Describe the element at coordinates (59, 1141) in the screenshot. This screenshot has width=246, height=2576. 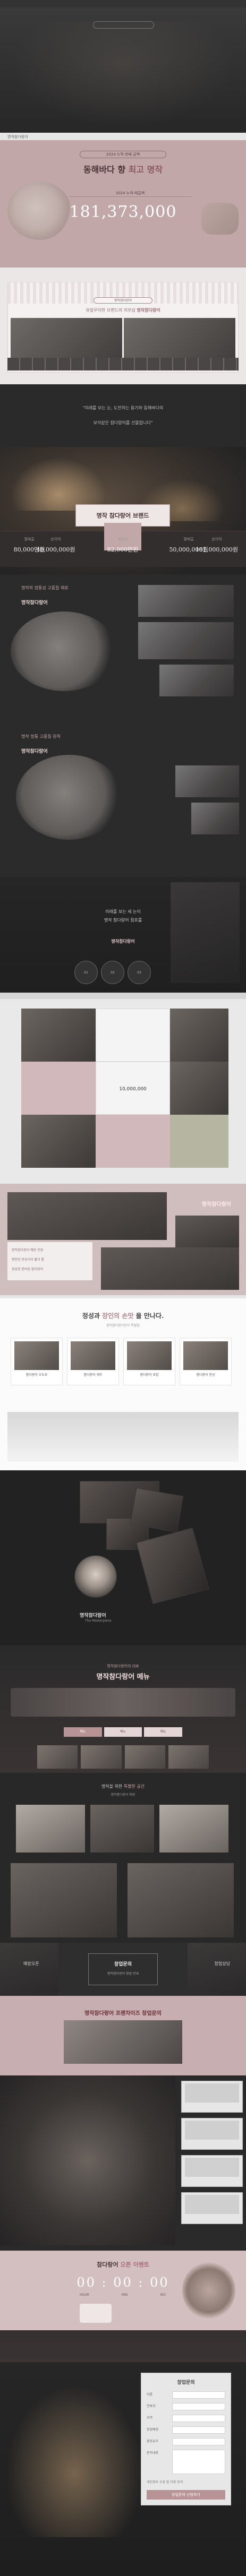
I see `gallery-photo` at that location.